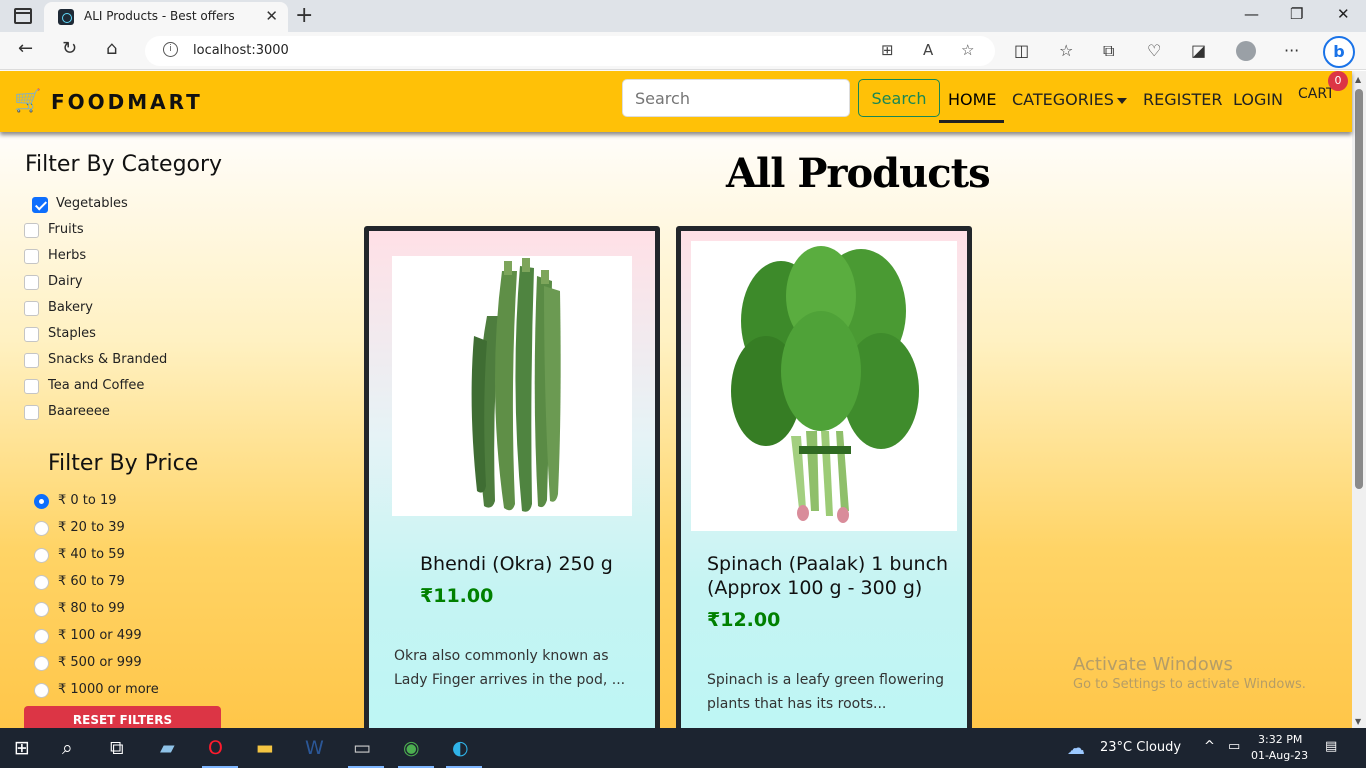 The image size is (1366, 768). What do you see at coordinates (167, 748) in the screenshot?
I see `file-manager-app-icon: ▰` at bounding box center [167, 748].